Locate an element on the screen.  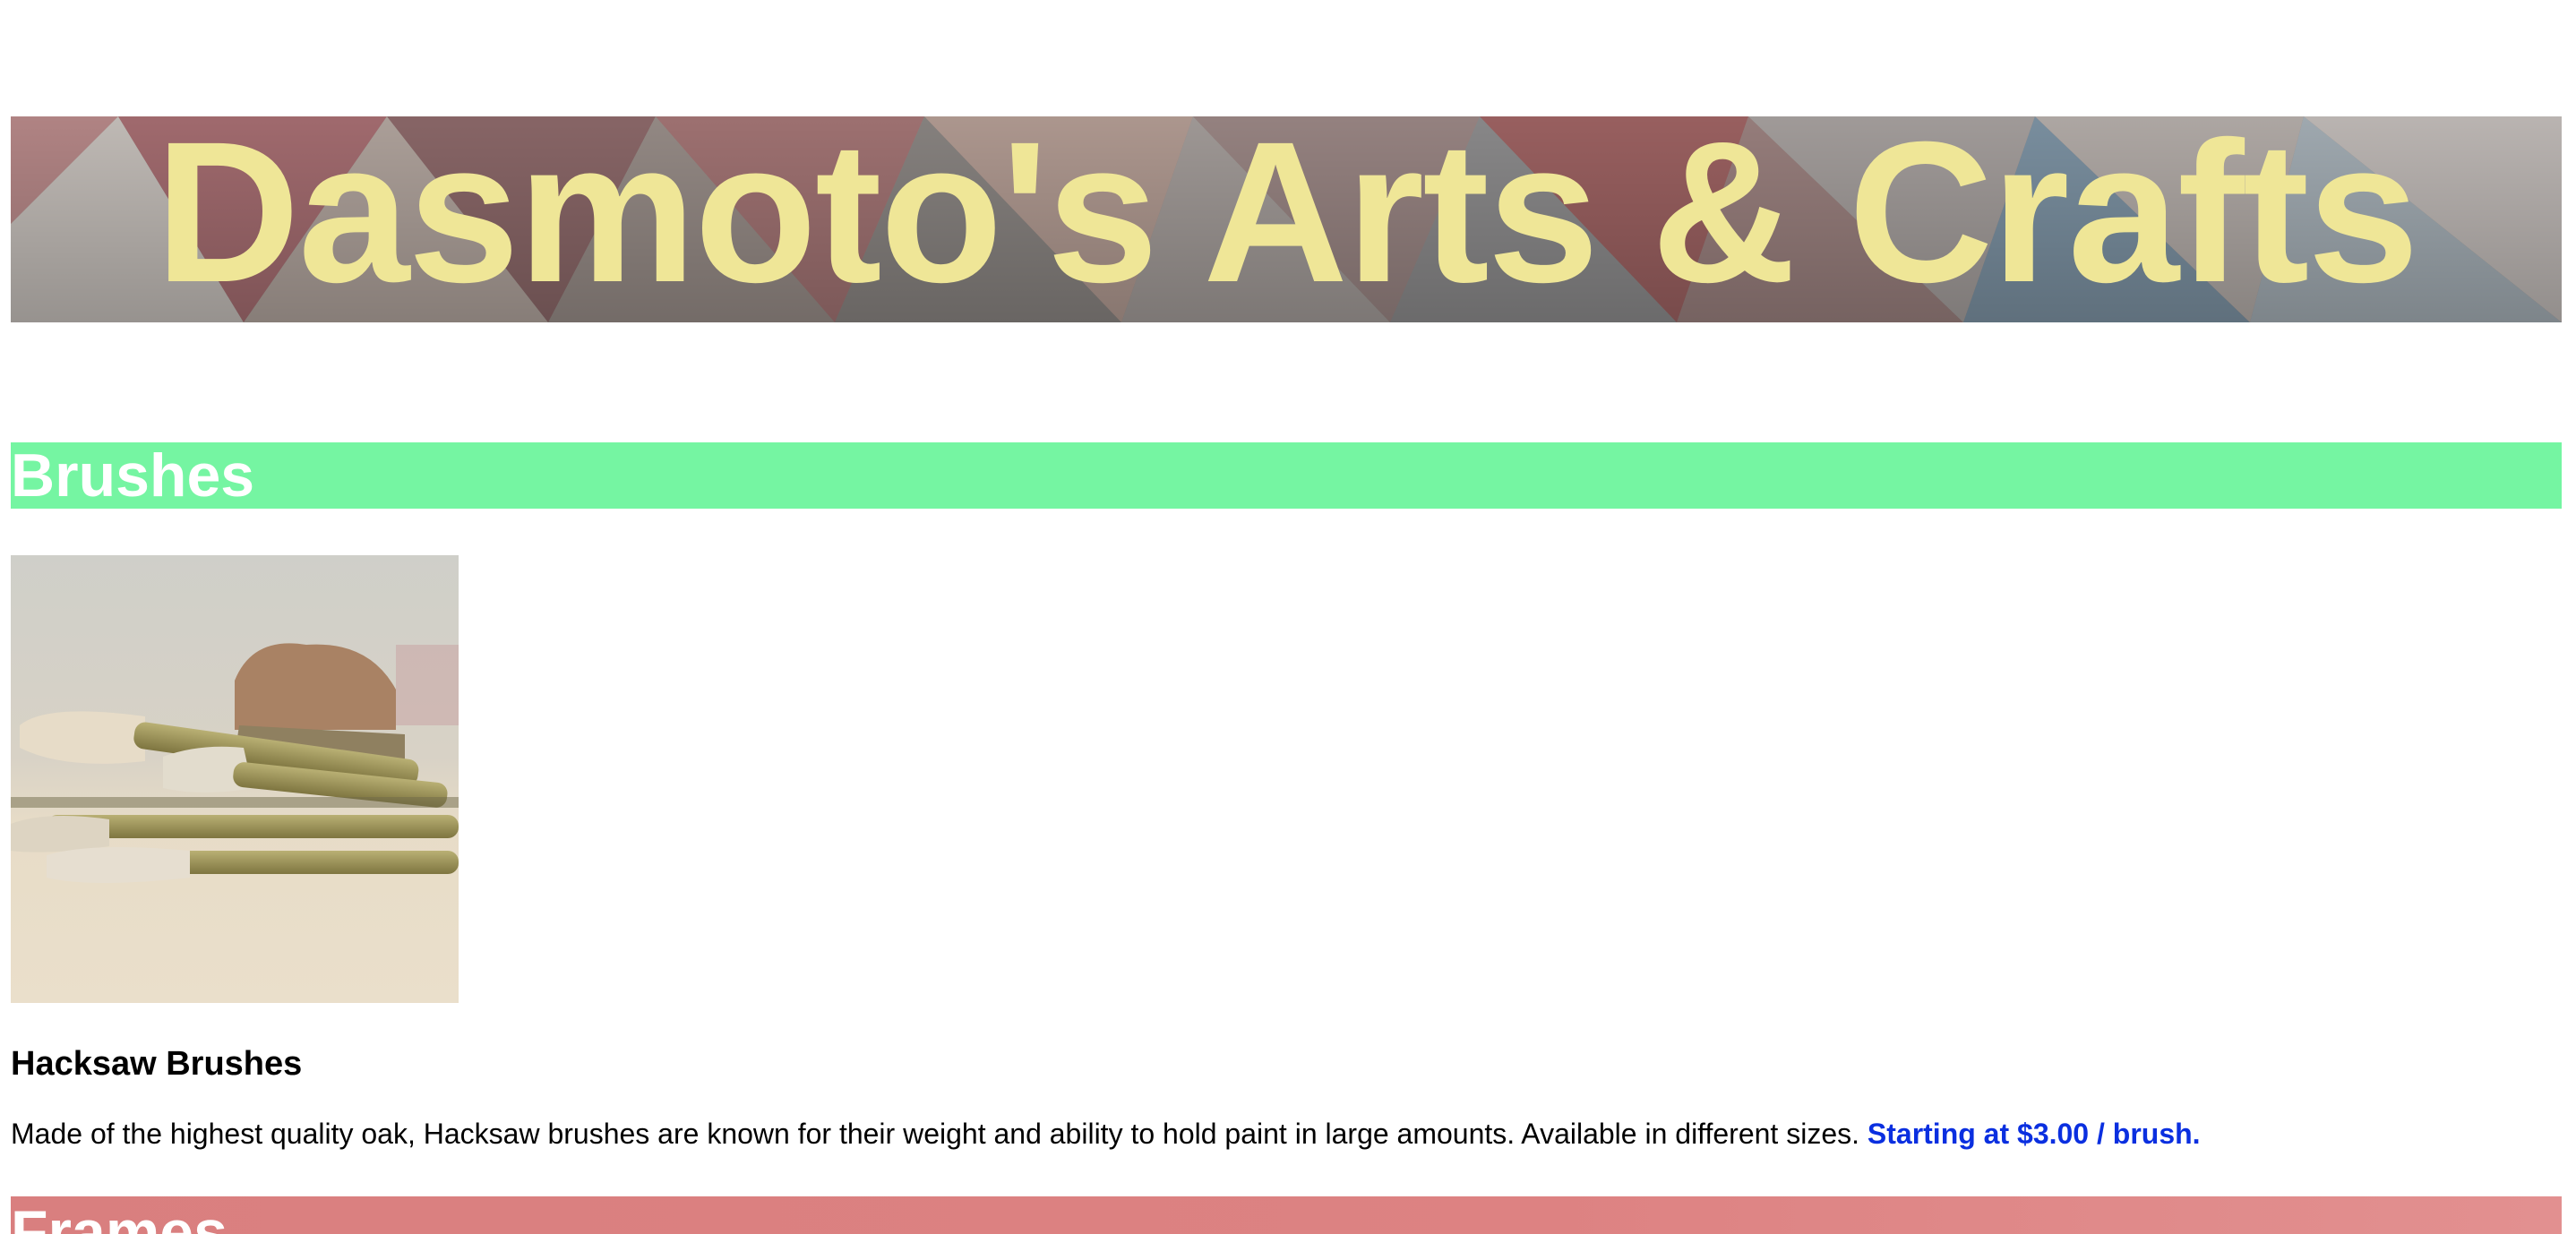
brushes-photo is located at coordinates (235, 779).